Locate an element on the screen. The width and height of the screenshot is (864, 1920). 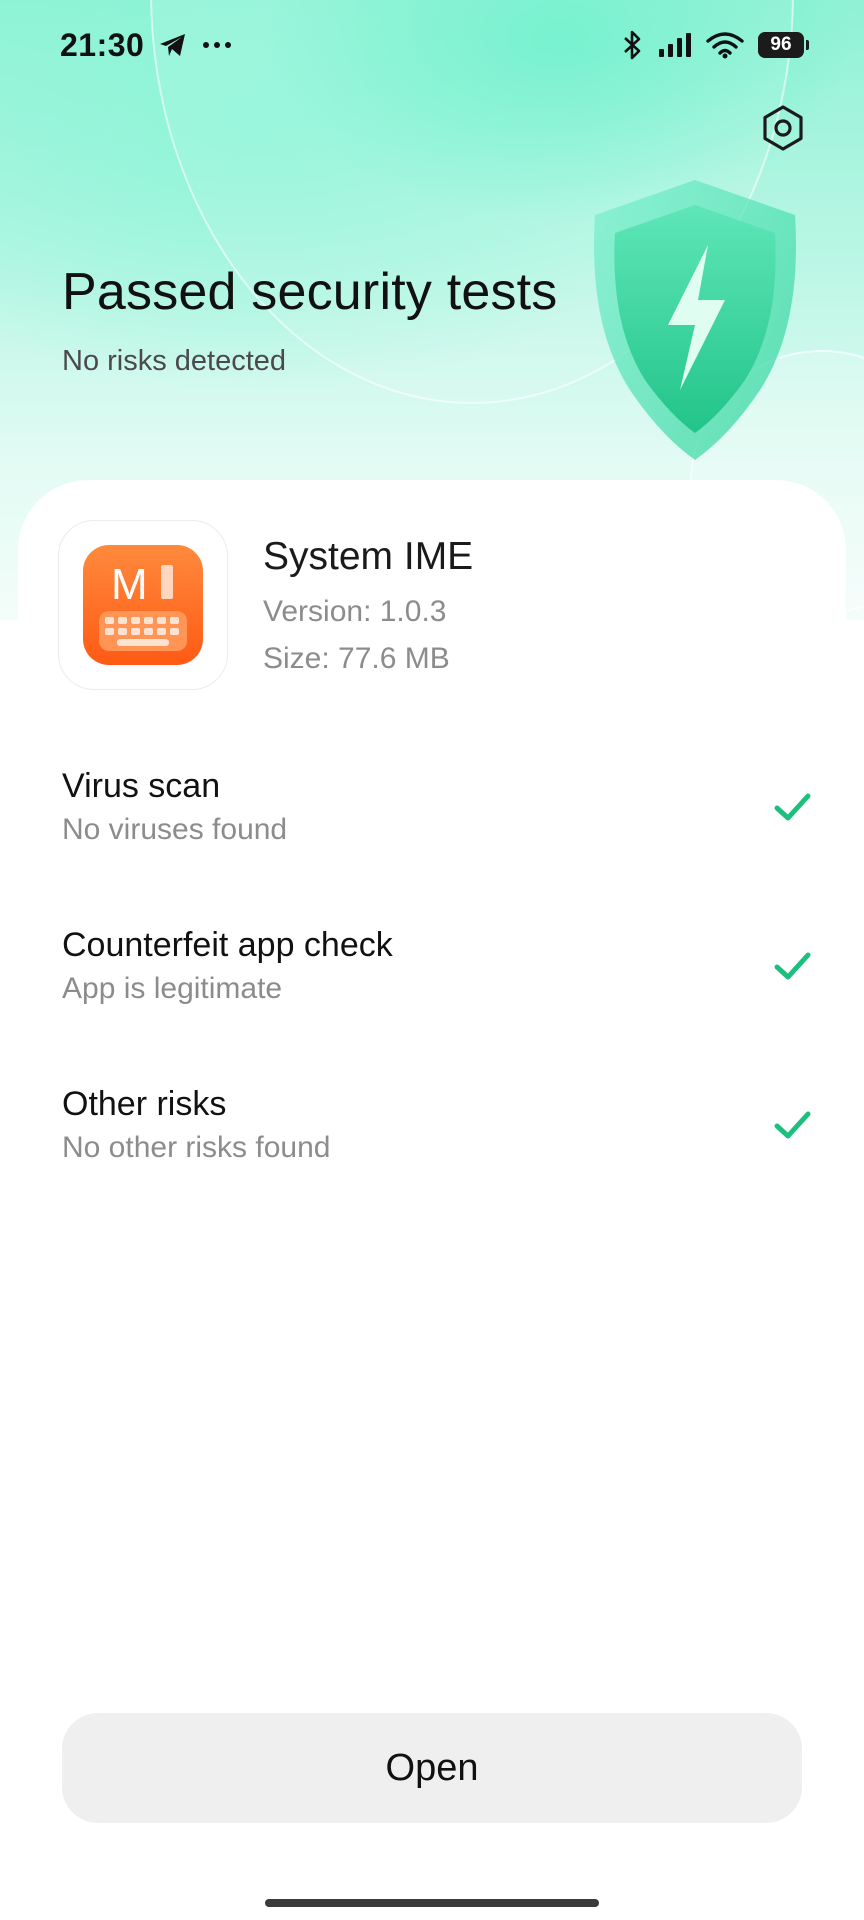
wifi-icon is located at coordinates (725, 45).